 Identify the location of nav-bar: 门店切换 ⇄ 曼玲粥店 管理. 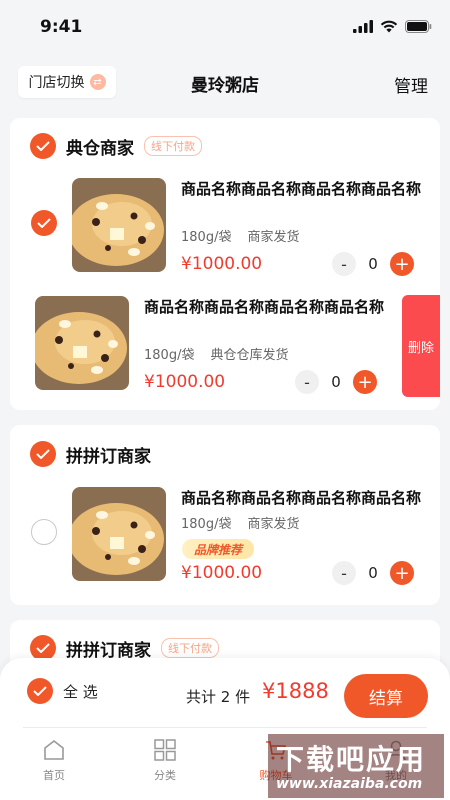
(225, 82).